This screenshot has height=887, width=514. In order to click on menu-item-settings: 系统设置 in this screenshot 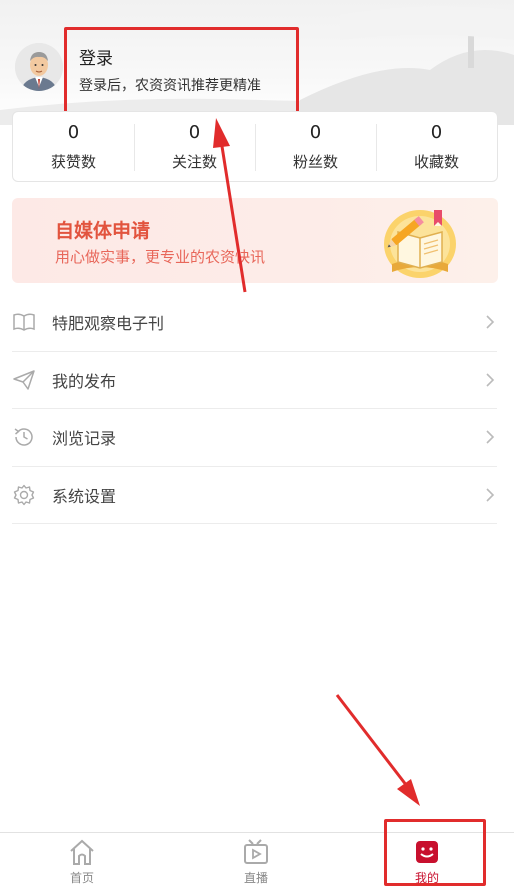, I will do `click(254, 495)`.